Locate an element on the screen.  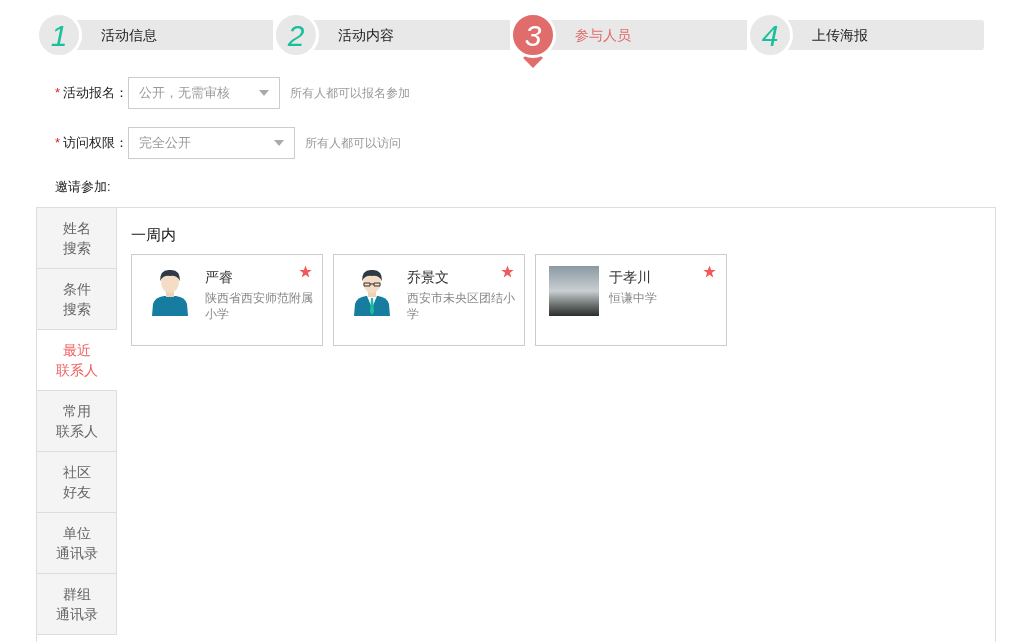
step-number: 3 is located at coordinates (533, 35).